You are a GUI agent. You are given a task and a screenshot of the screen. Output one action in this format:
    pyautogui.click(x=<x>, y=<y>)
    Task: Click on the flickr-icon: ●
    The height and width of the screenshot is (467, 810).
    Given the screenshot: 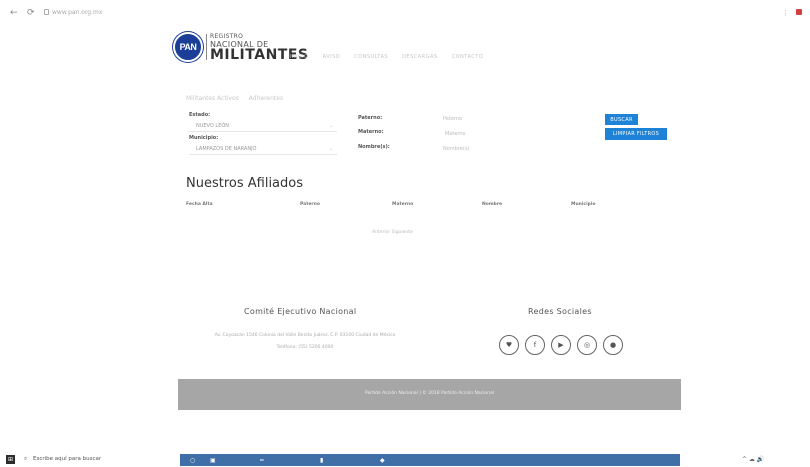 What is the action you would take?
    pyautogui.click(x=613, y=345)
    